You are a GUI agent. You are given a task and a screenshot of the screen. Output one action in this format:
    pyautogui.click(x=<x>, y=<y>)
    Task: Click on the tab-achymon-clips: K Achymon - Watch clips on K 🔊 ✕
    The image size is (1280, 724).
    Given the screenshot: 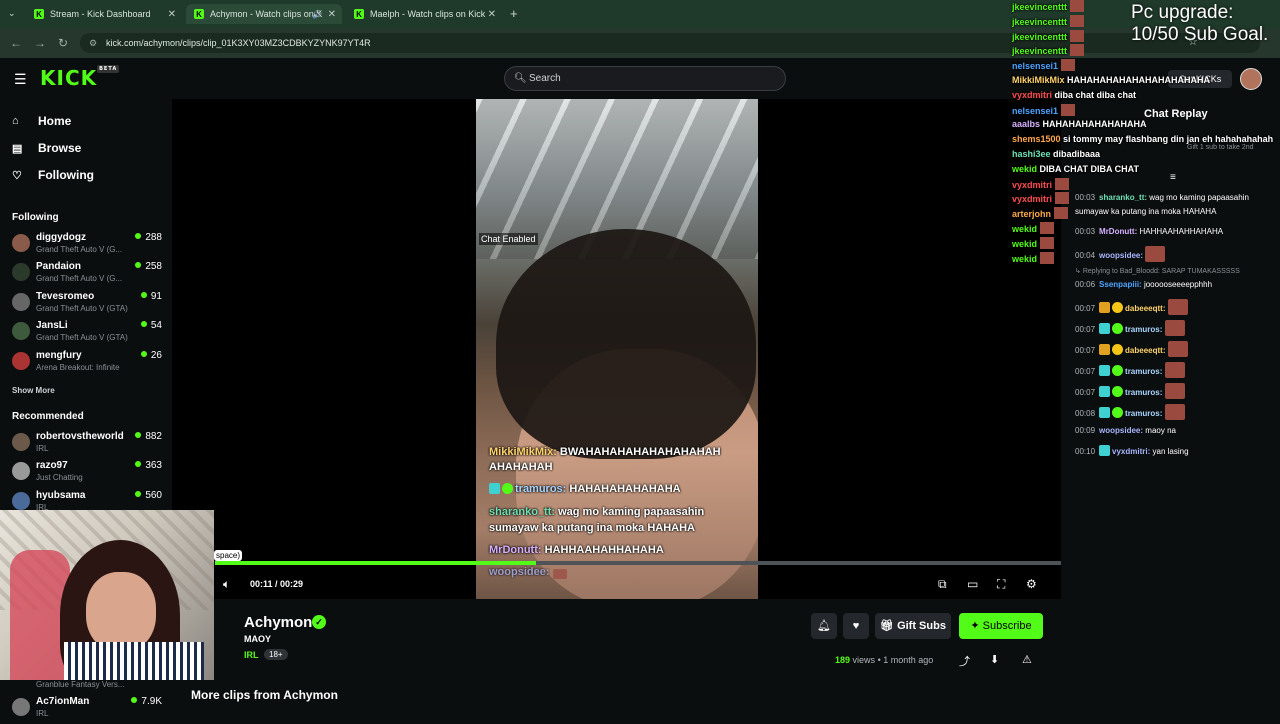 What is the action you would take?
    pyautogui.click(x=264, y=14)
    